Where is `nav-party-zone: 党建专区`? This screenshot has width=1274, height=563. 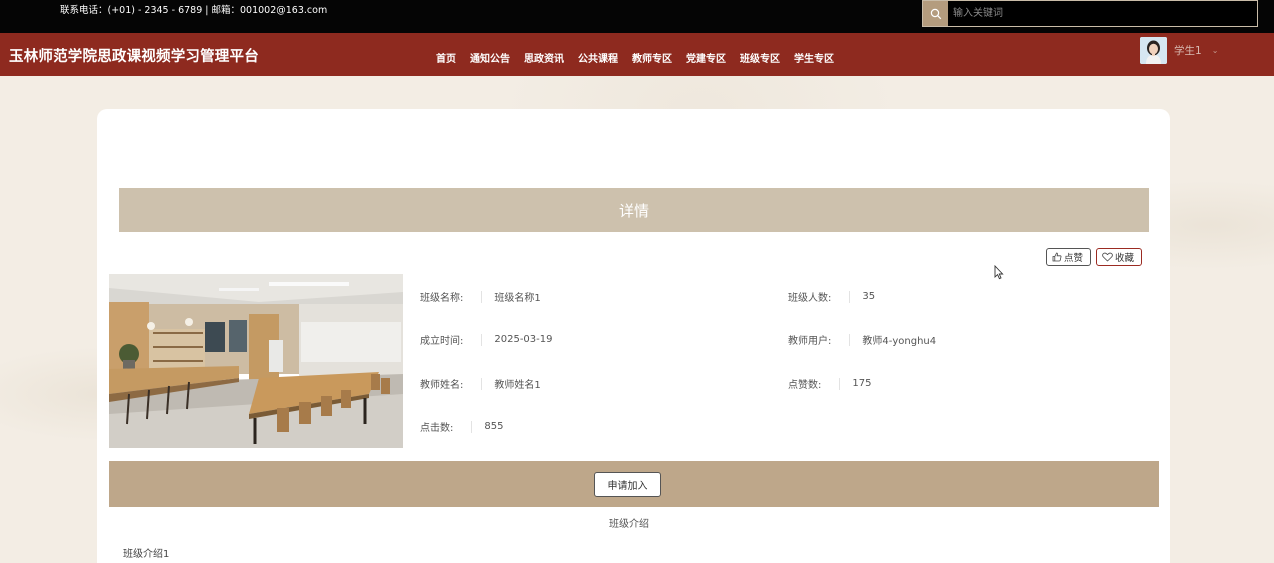
nav-party-zone: 党建专区 is located at coordinates (706, 57).